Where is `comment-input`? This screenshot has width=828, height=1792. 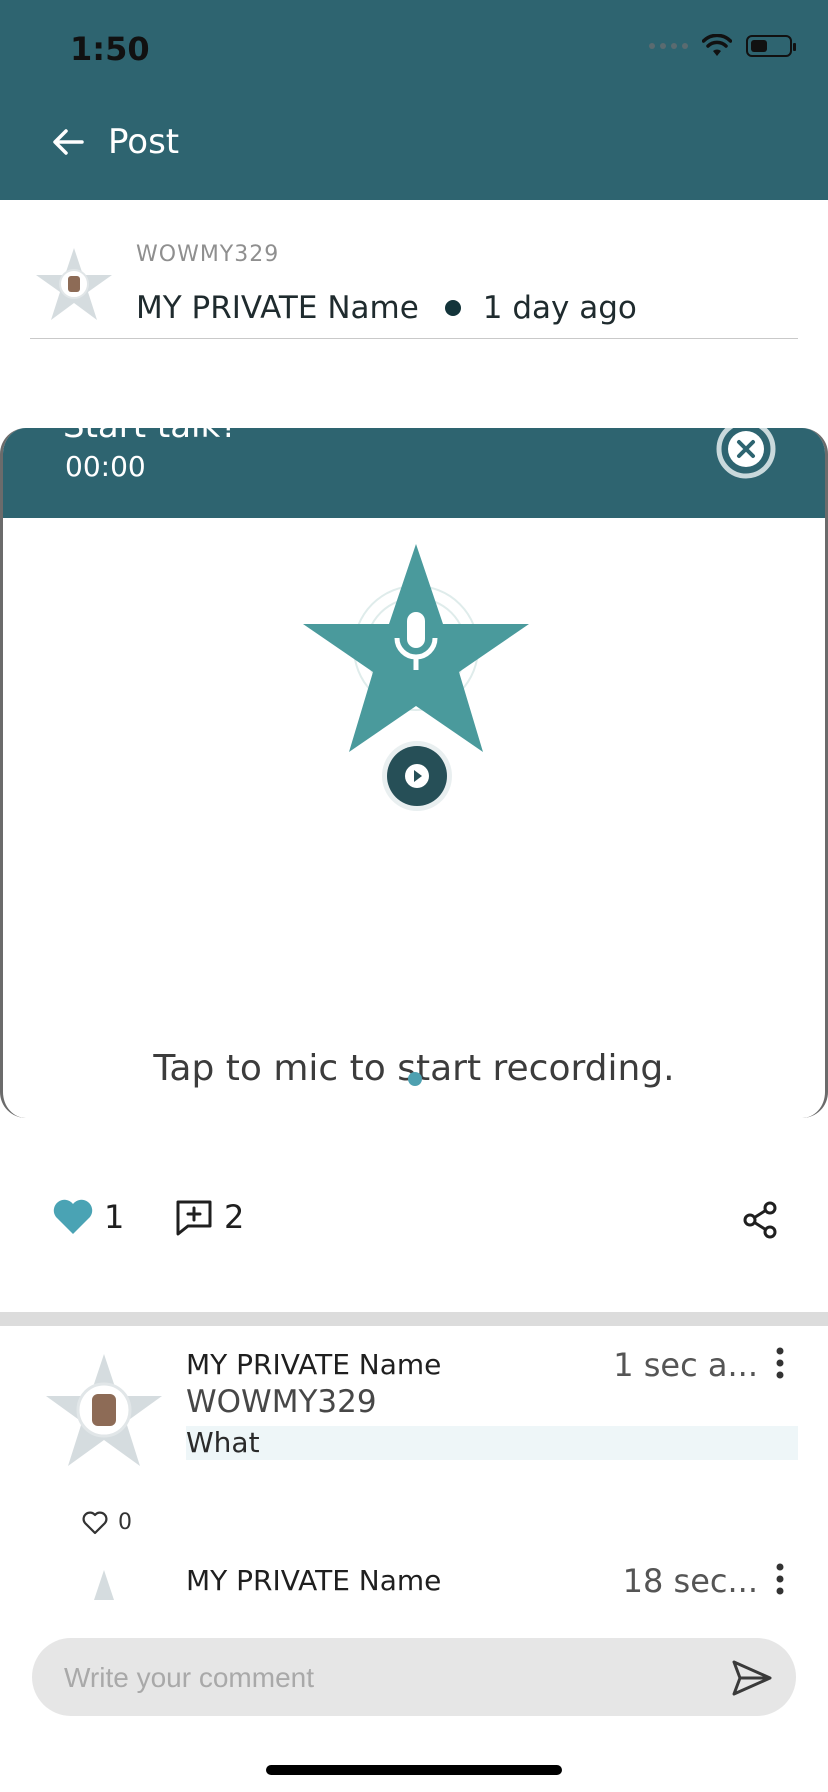 comment-input is located at coordinates (374, 1678).